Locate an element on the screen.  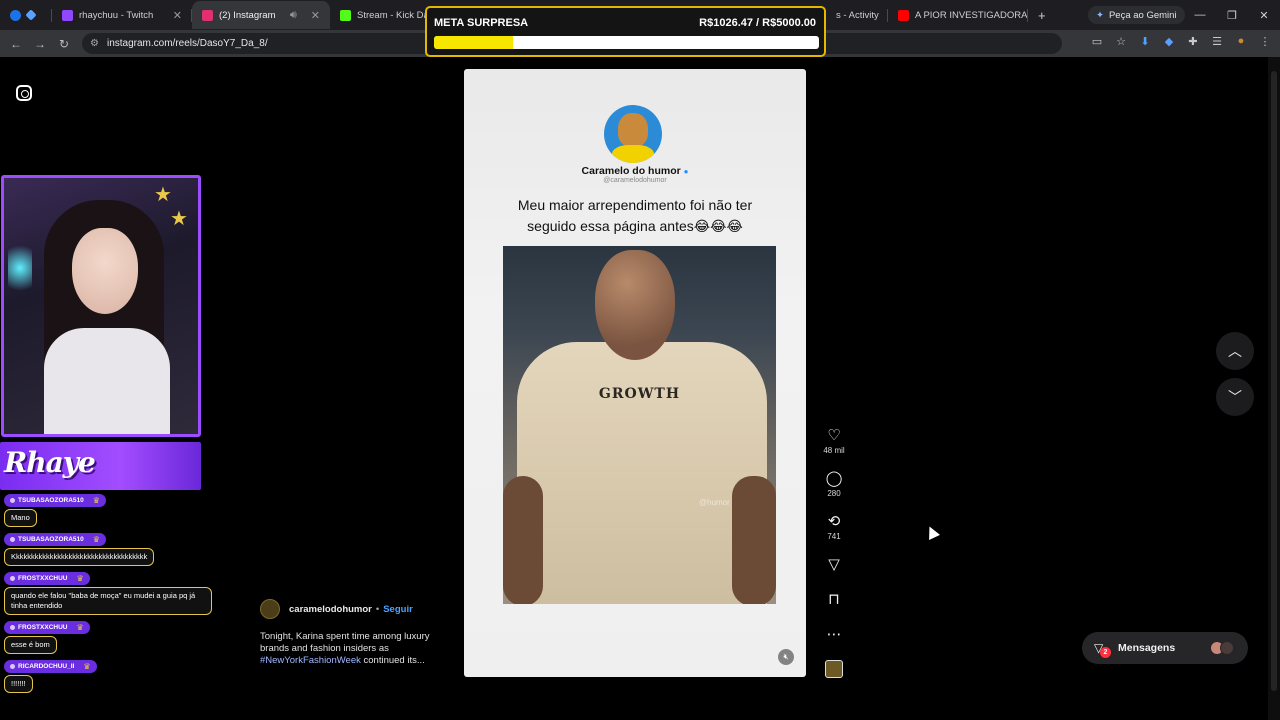
tab-youtube: A PIOR INVESTIGADORA ✕ is located at coordinates (958, 15).